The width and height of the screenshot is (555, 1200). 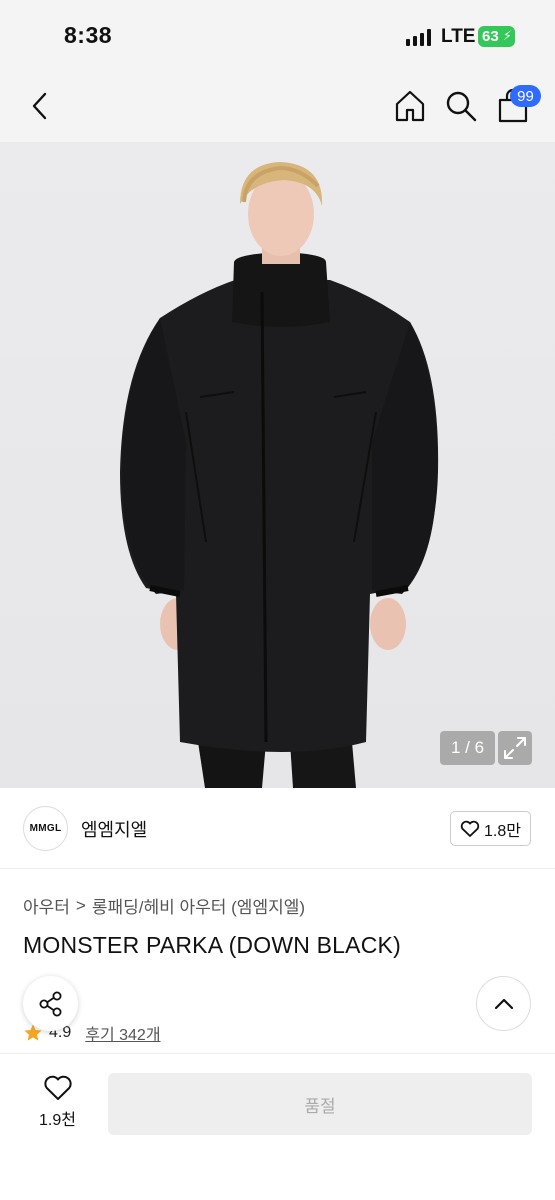 I want to click on bottom-action-bar: 1.9천 품절, so click(x=277, y=1126).